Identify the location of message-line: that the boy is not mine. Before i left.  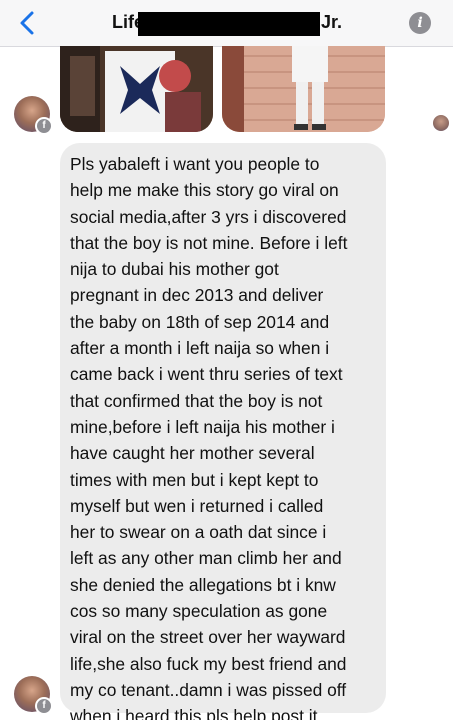
(209, 242).